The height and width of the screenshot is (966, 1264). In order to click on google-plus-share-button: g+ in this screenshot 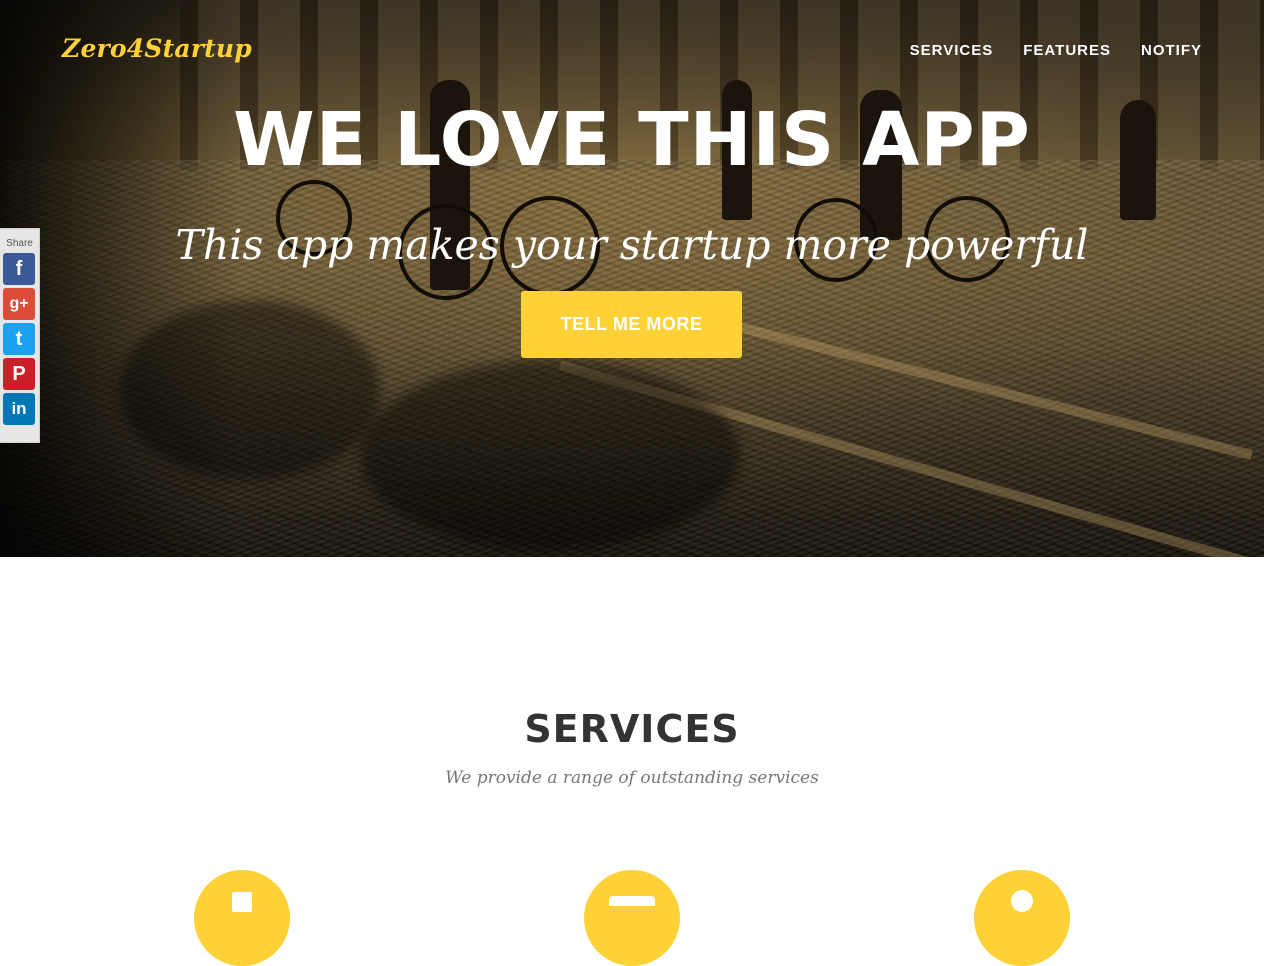, I will do `click(19, 304)`.